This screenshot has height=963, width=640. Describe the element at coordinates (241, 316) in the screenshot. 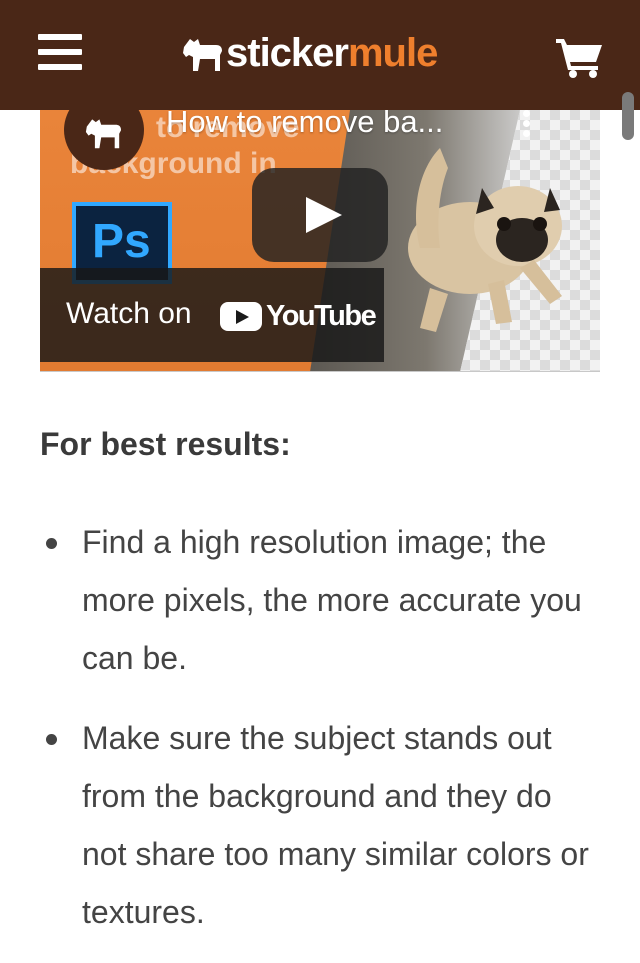

I see `youtube-play-icon` at that location.